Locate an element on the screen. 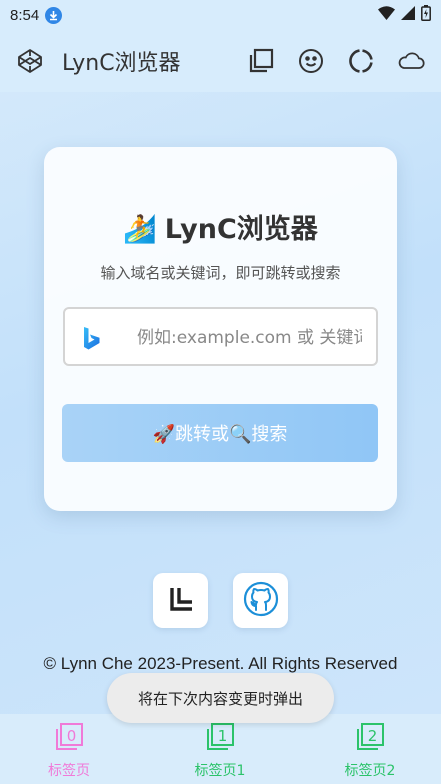 This screenshot has height=784, width=441. smiley-icon is located at coordinates (311, 61).